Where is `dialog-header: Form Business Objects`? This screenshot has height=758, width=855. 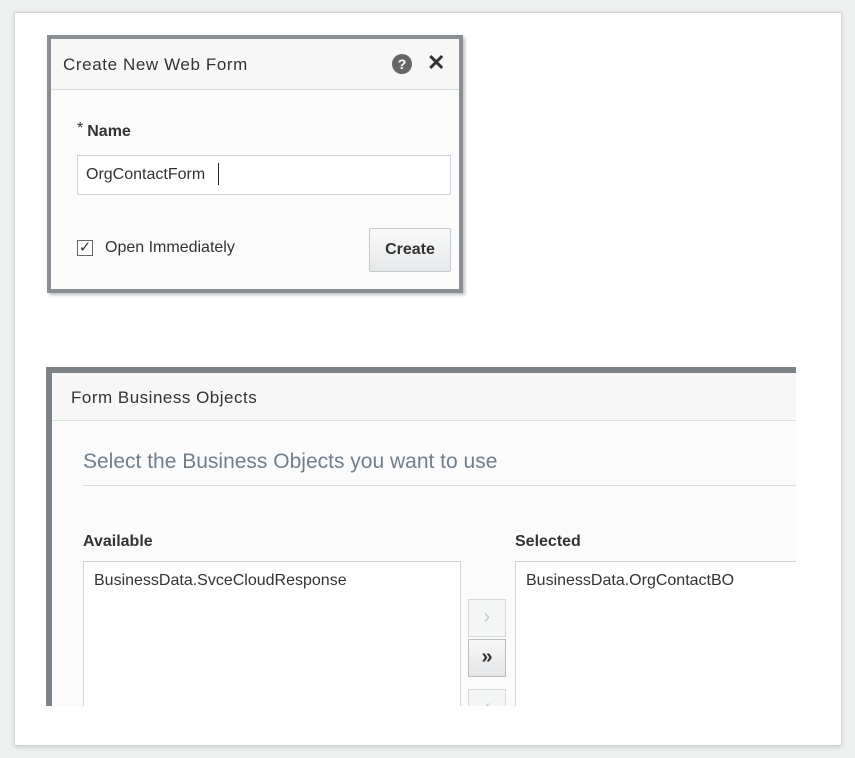
dialog-header: Form Business Objects is located at coordinates (424, 397).